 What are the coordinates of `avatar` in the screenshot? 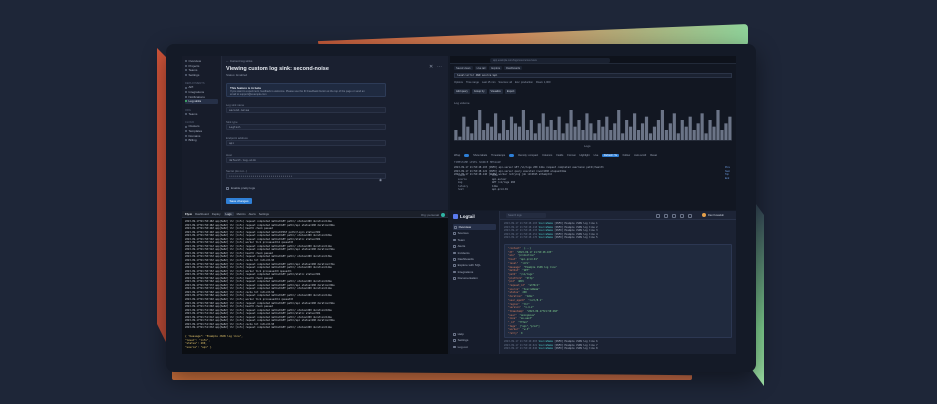 It's located at (443, 214).